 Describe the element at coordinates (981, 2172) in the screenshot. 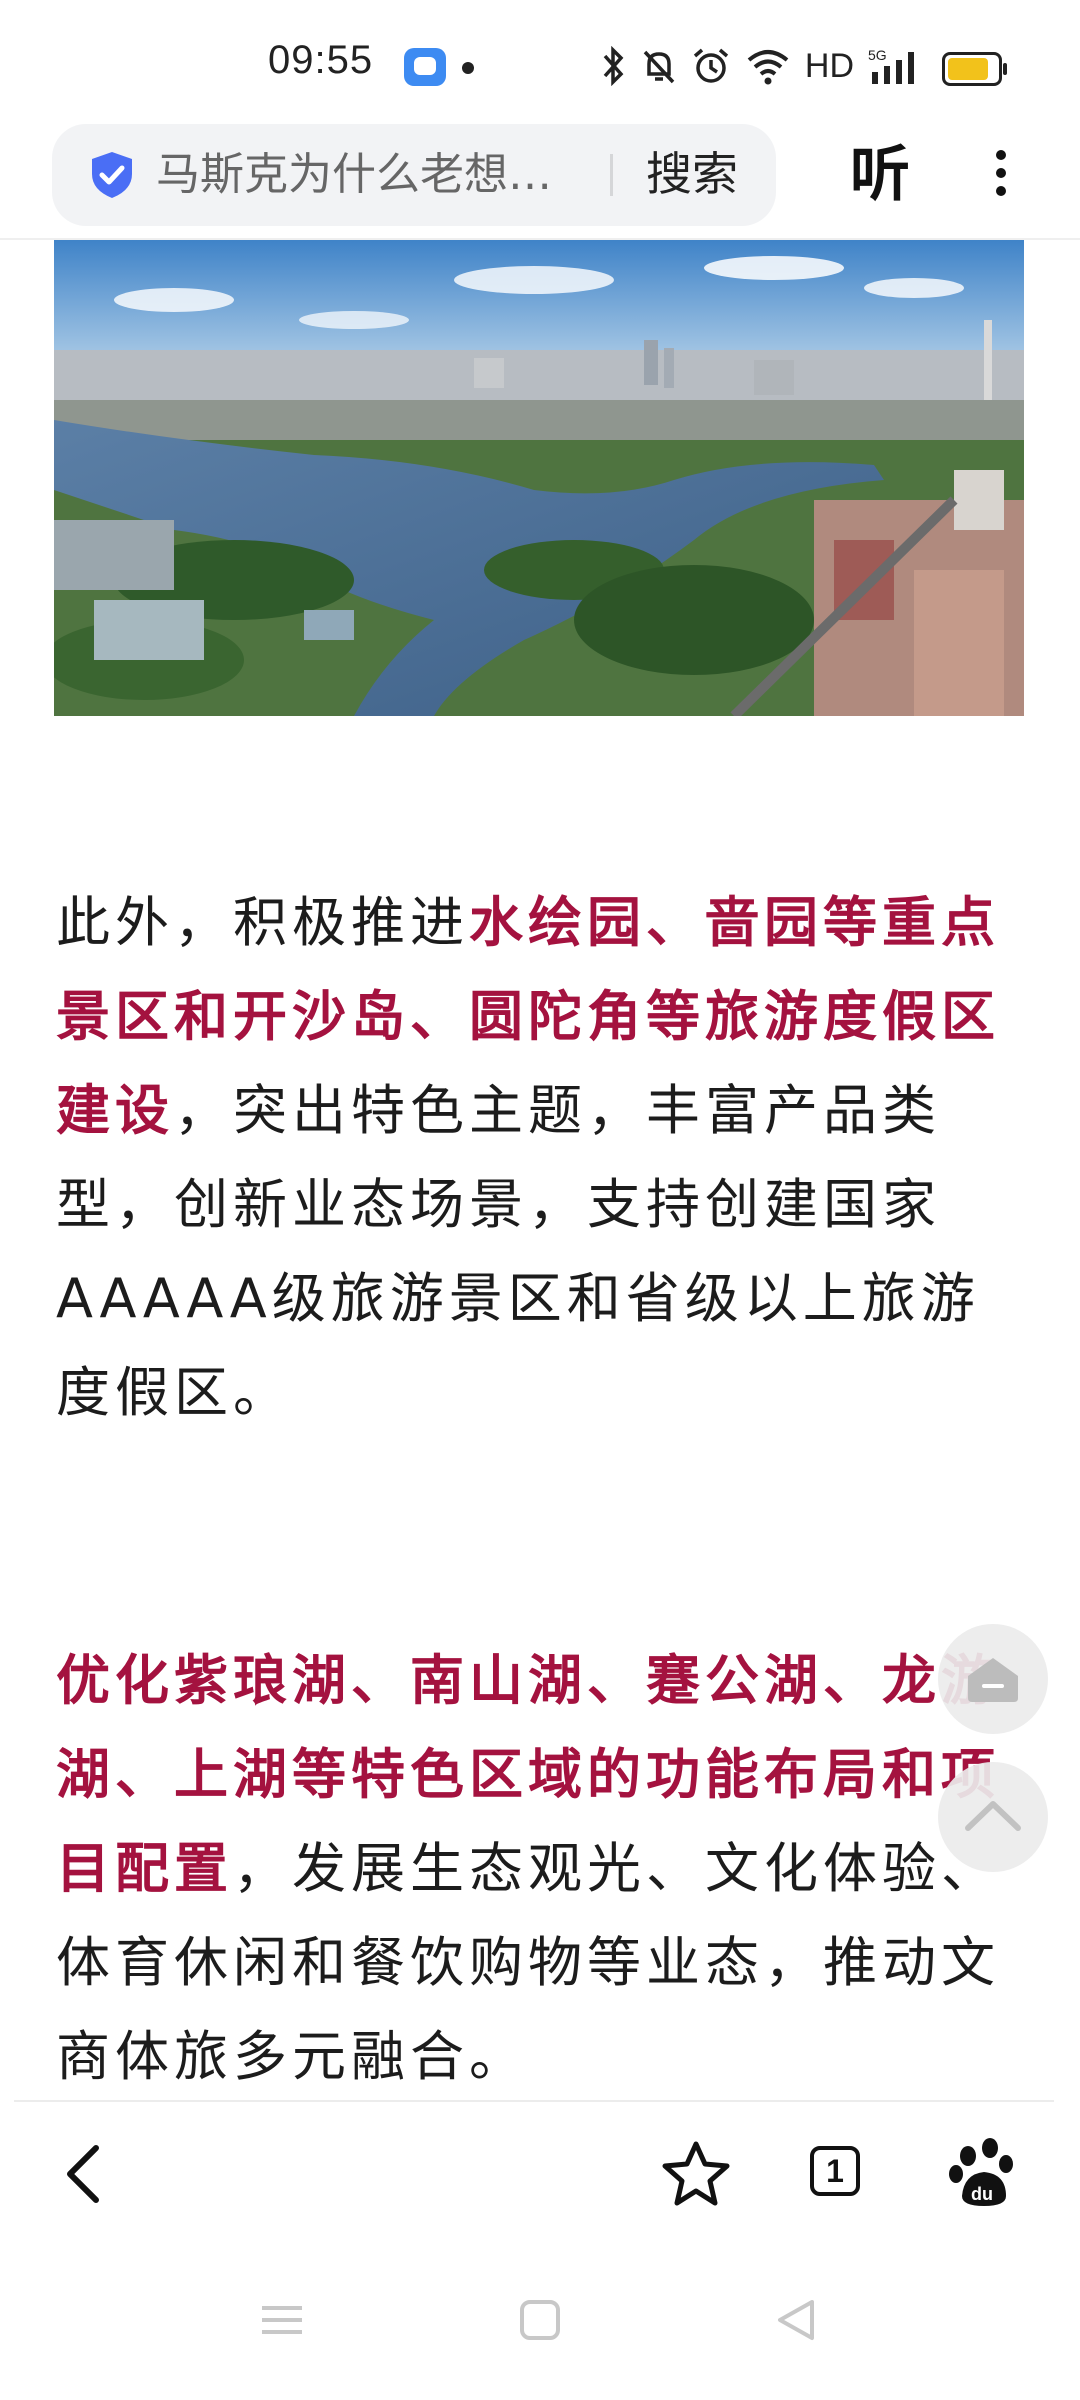

I see `baidu-paw-icon: du` at that location.